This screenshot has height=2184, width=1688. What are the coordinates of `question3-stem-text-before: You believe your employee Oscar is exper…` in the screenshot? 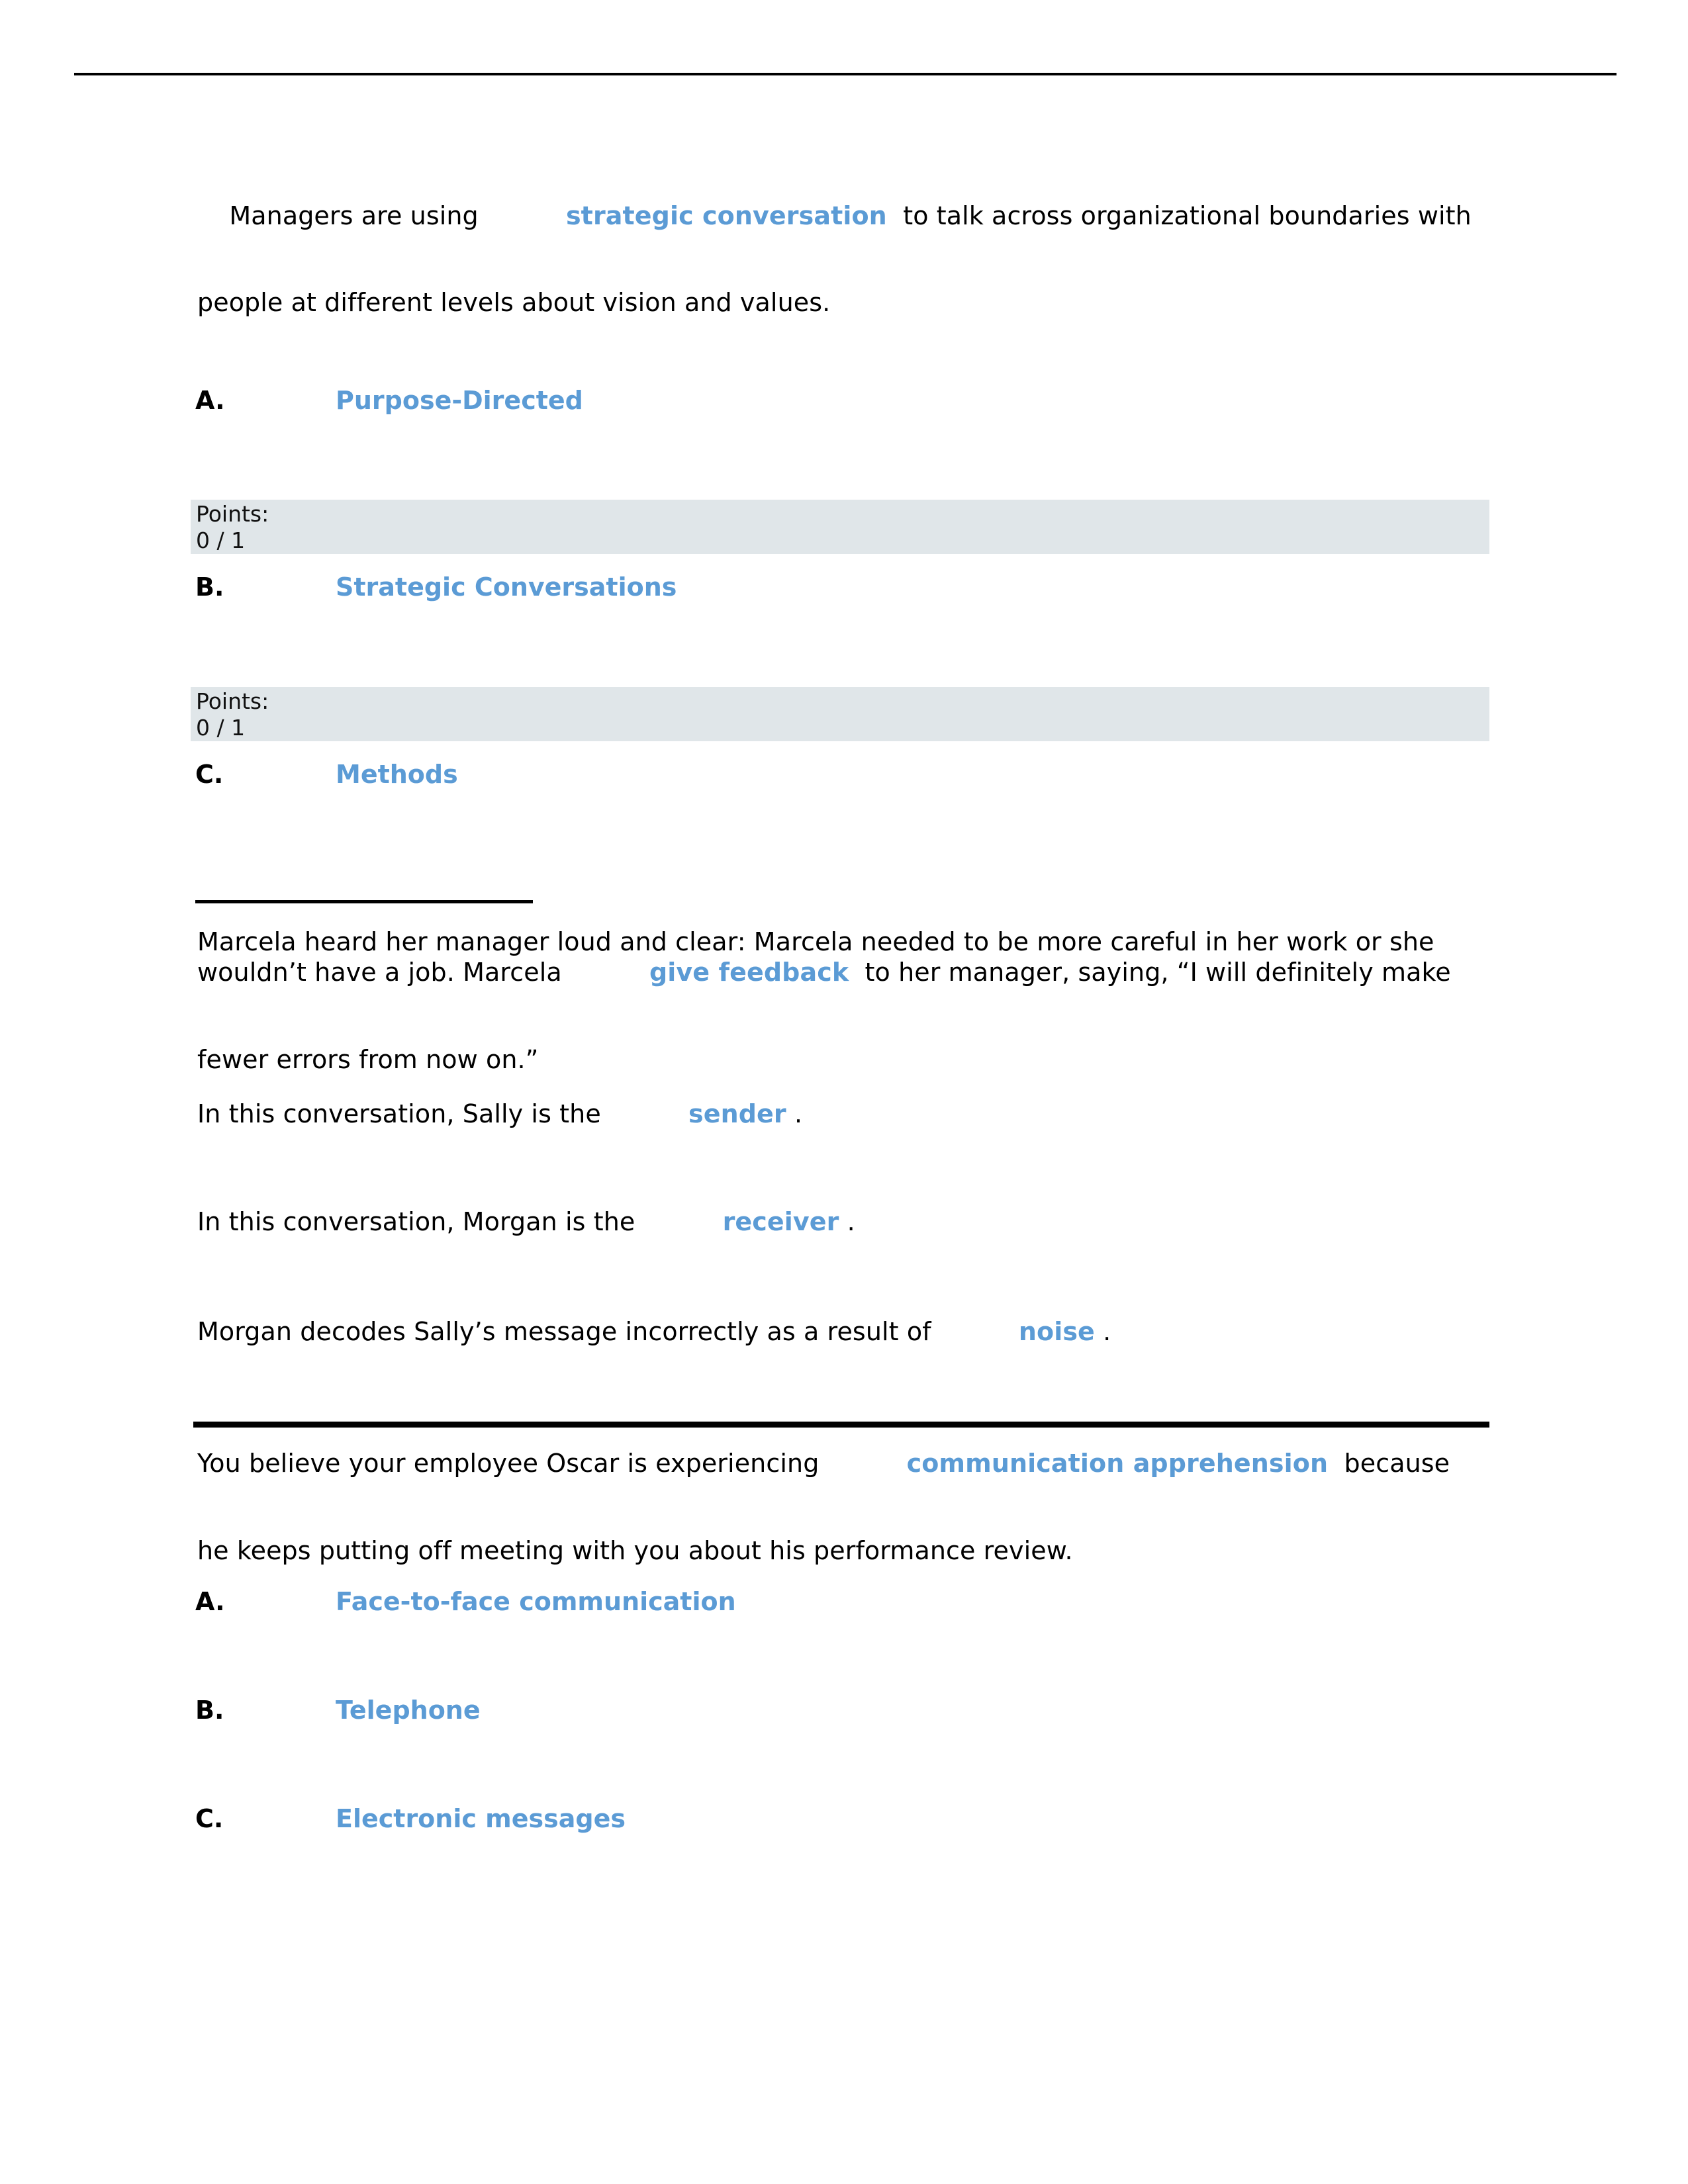 It's located at (512, 1464).